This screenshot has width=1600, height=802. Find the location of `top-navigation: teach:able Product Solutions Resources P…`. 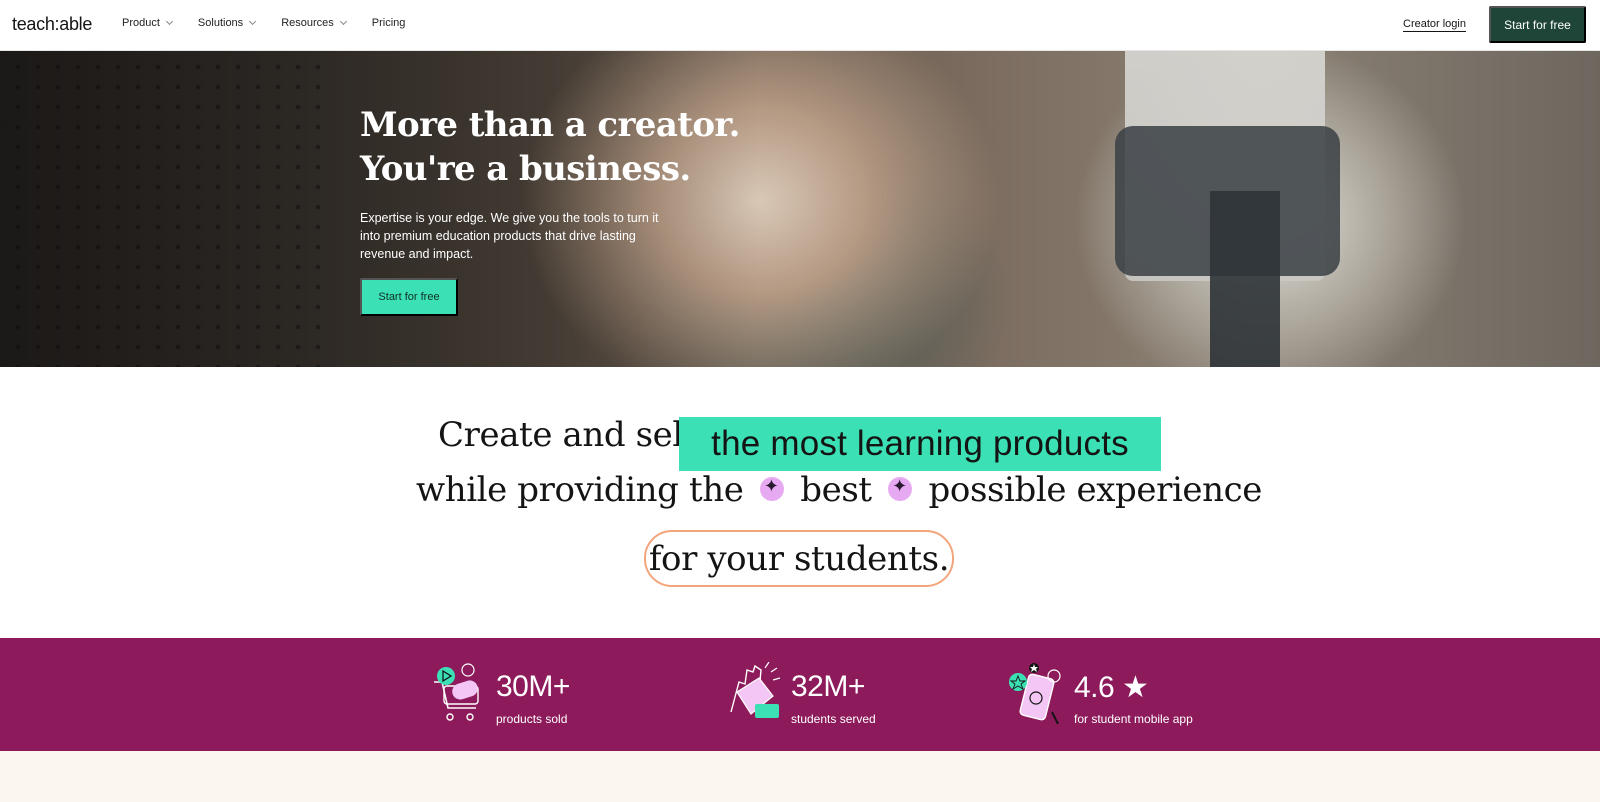

top-navigation: teach:able Product Solutions Resources P… is located at coordinates (800, 25).